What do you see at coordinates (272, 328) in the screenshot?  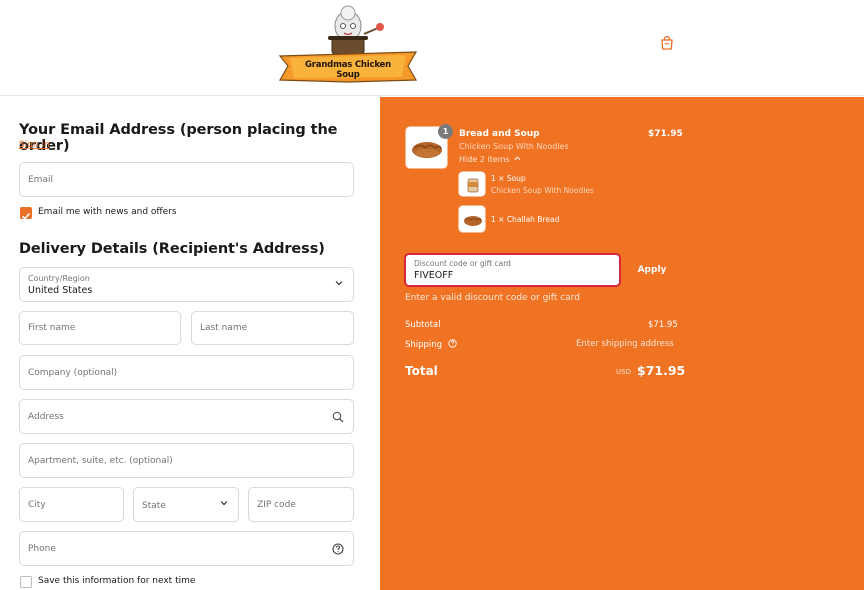 I see `last-name-field: Last name` at bounding box center [272, 328].